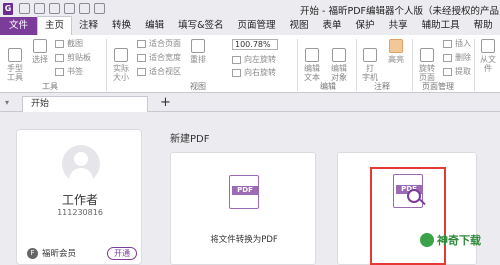  I want to click on rotate-page-button: 旋转 页面, so click(427, 60).